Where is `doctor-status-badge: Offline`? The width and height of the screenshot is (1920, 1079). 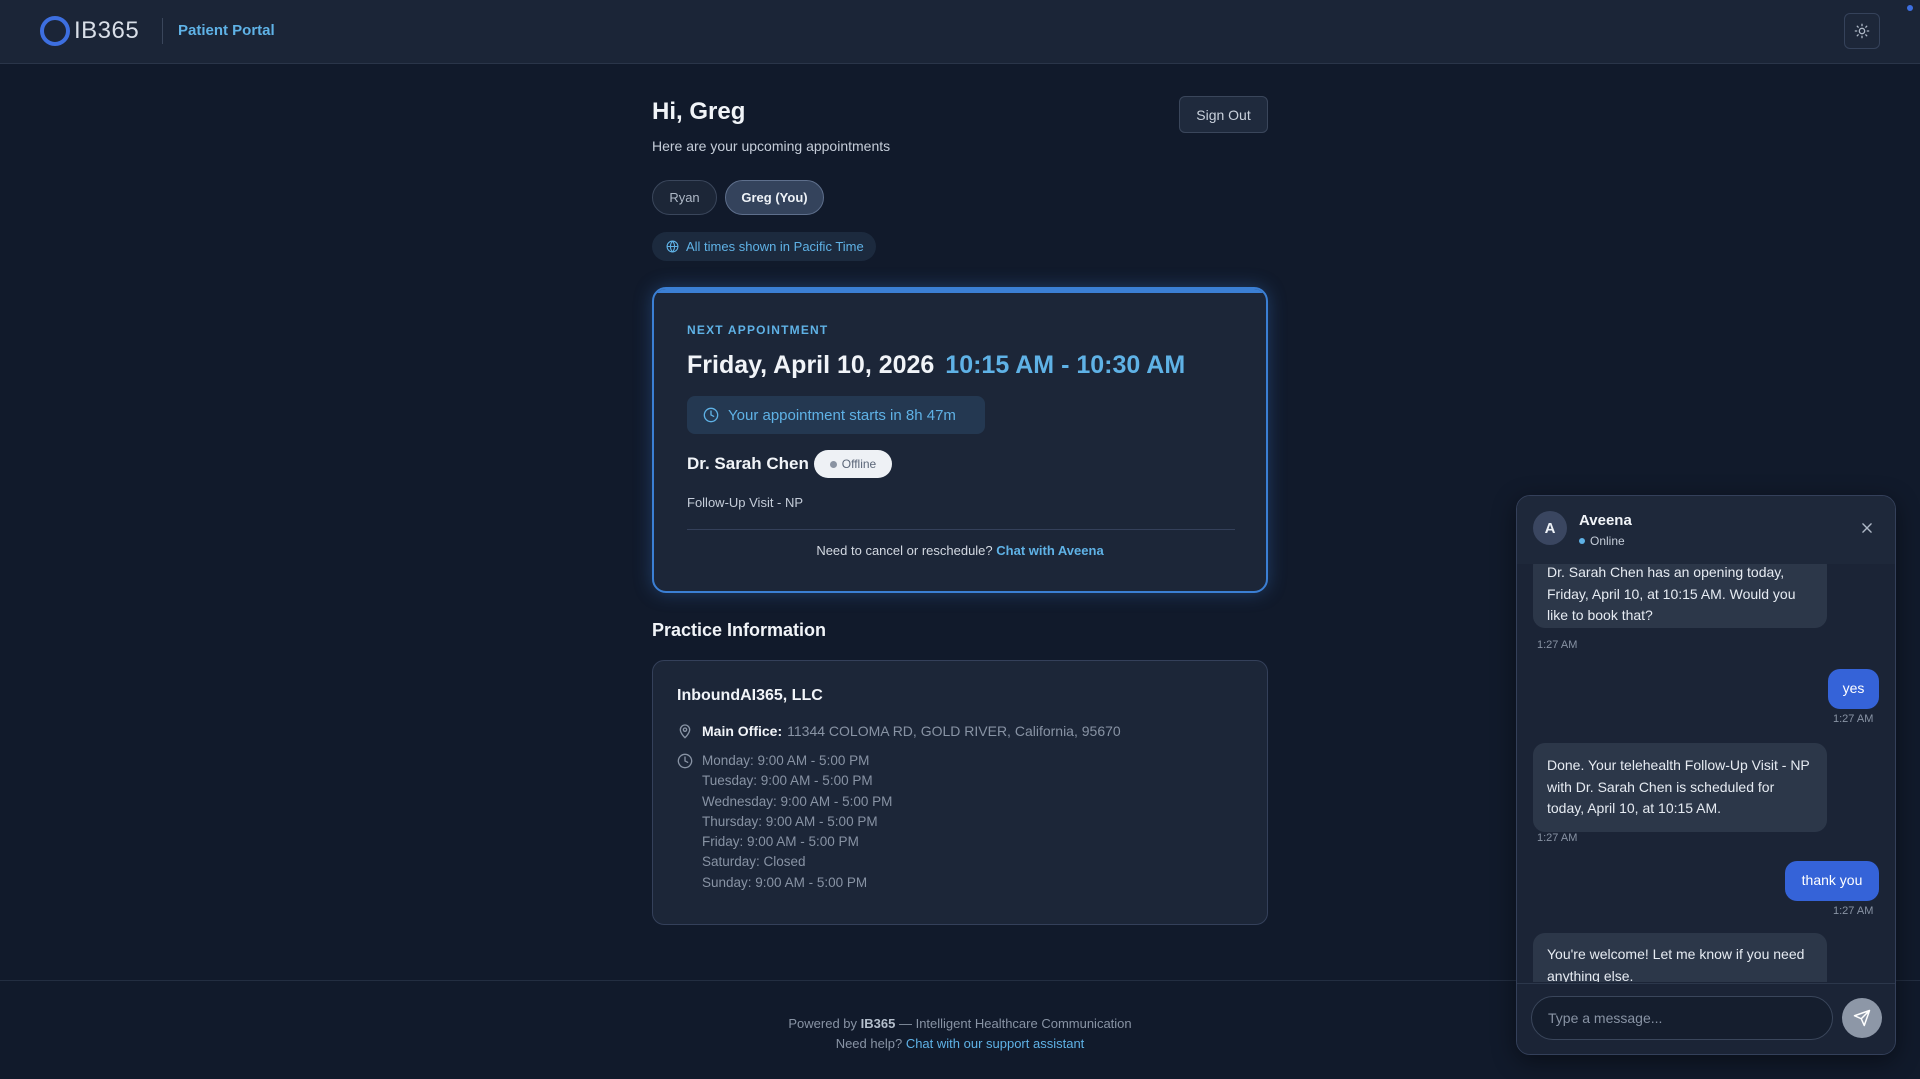
doctor-status-badge: Offline is located at coordinates (853, 464).